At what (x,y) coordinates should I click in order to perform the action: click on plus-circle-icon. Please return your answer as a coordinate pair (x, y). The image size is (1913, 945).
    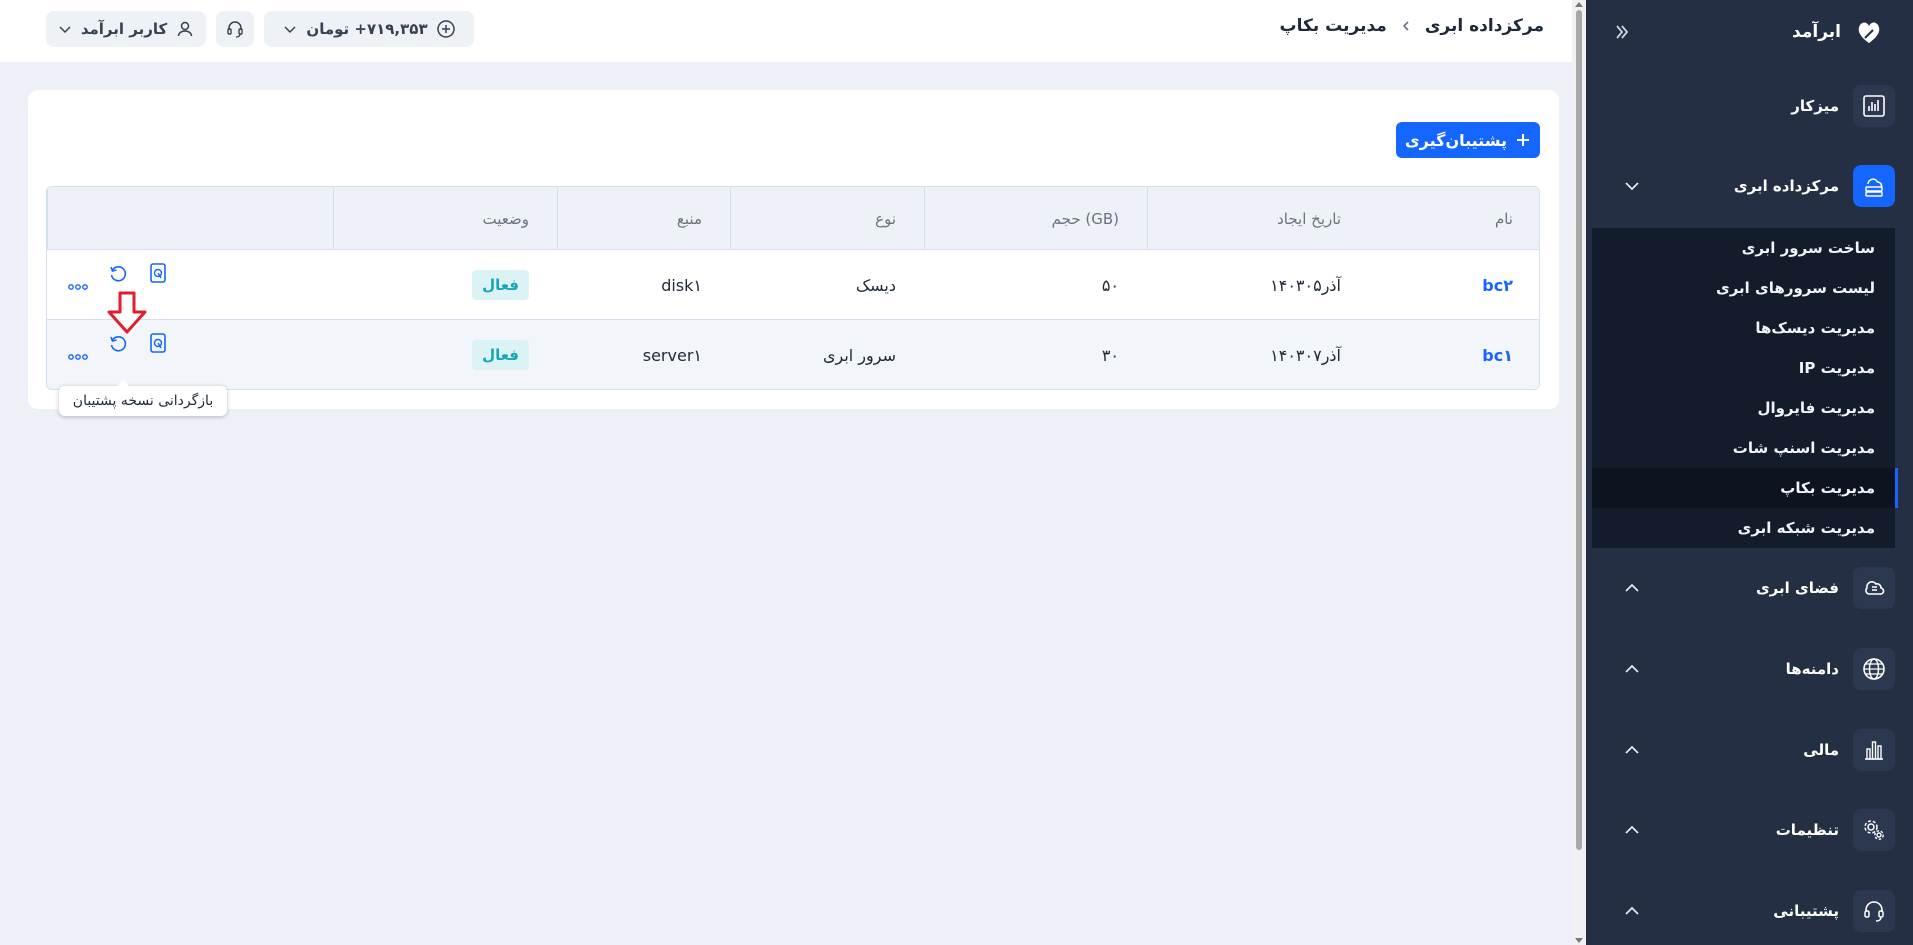
    Looking at the image, I should click on (445, 29).